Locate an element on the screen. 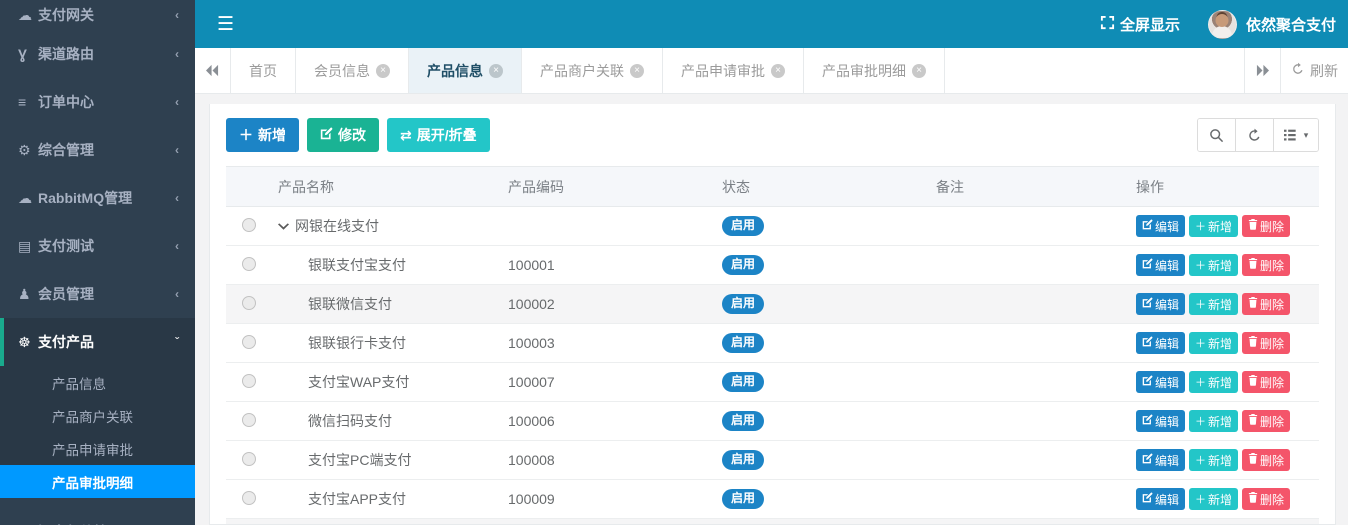  cloud-icon: ☁ is located at coordinates (25, 14).